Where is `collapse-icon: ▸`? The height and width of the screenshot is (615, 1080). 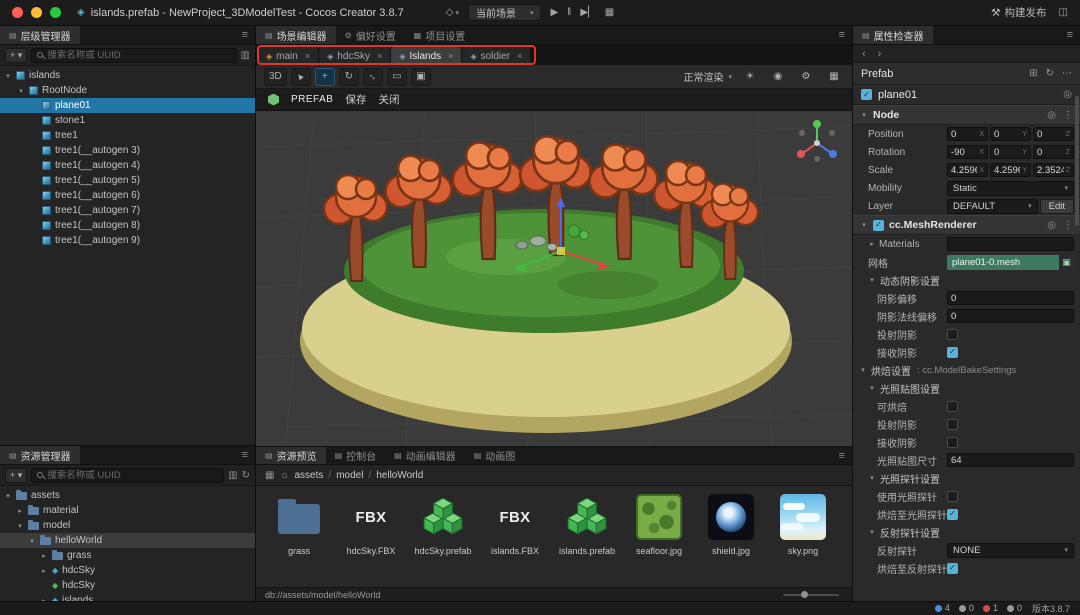
collapse-icon: ▸ is located at coordinates (872, 244).